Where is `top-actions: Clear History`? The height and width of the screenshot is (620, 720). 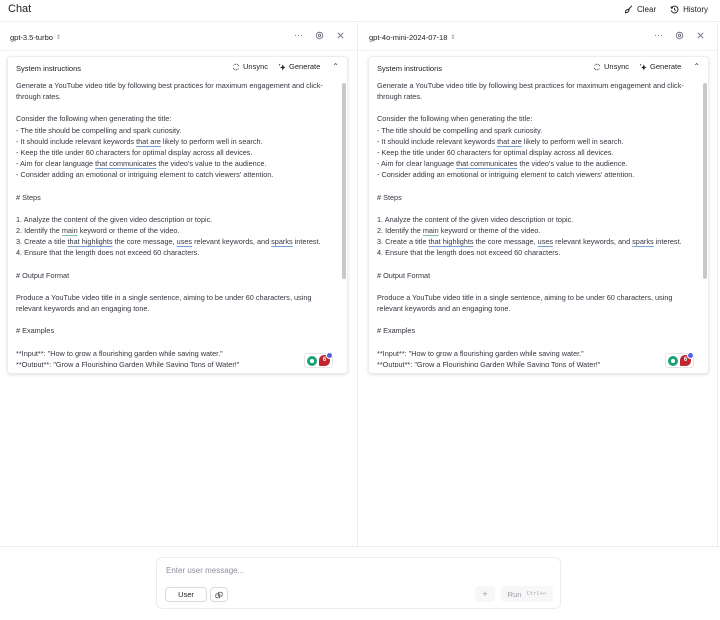
top-actions: Clear History is located at coordinates (666, 9).